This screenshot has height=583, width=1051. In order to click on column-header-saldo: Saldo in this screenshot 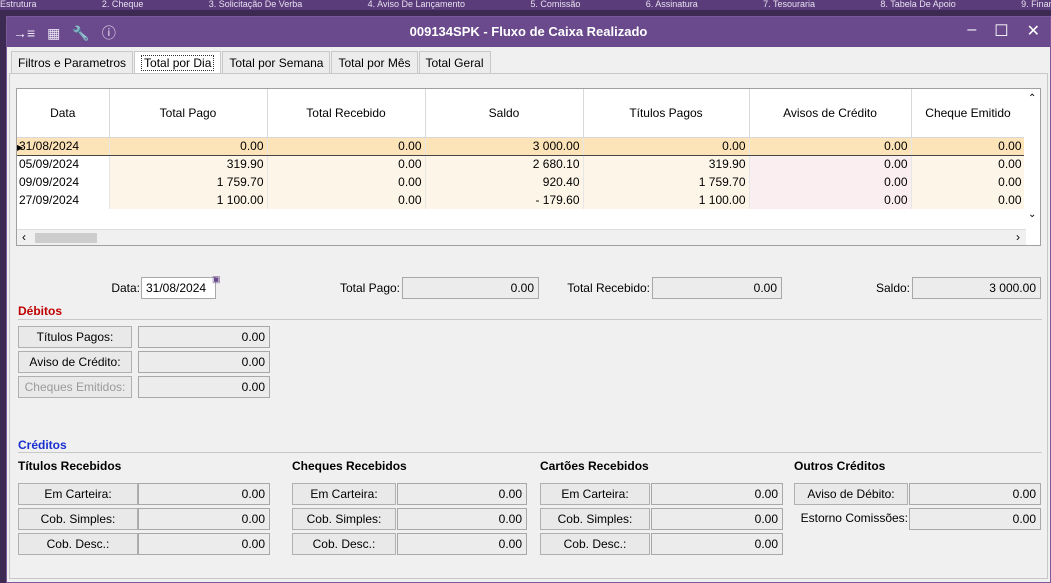, I will do `click(504, 113)`.